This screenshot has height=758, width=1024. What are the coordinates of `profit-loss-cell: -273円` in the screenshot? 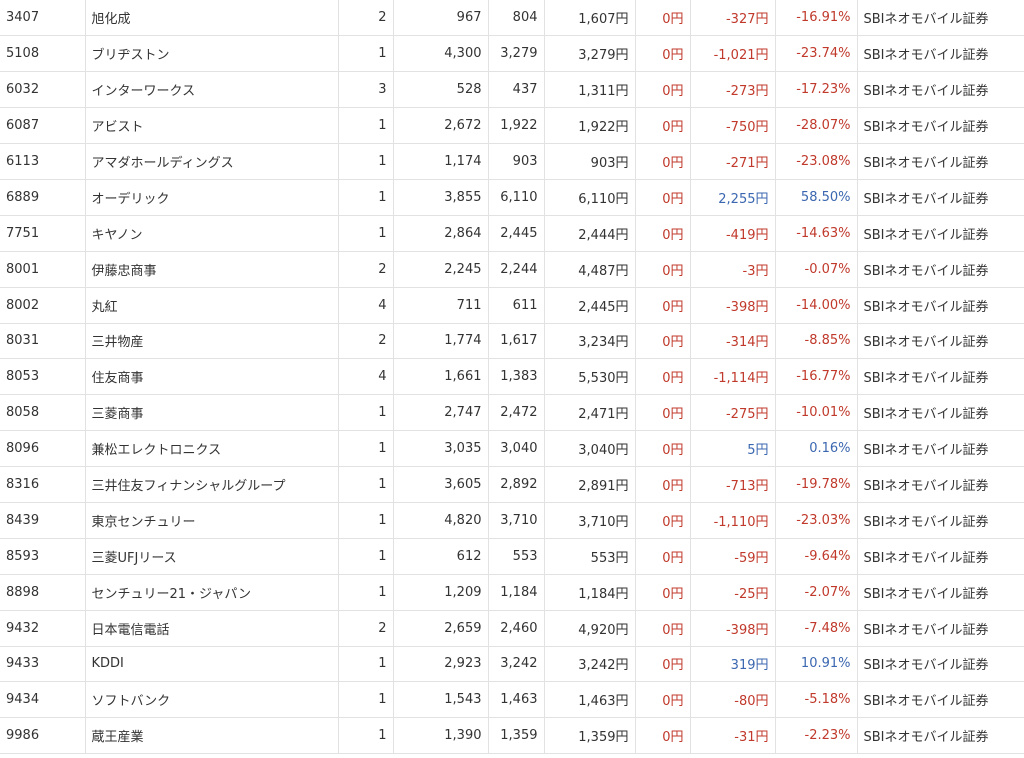 It's located at (733, 90).